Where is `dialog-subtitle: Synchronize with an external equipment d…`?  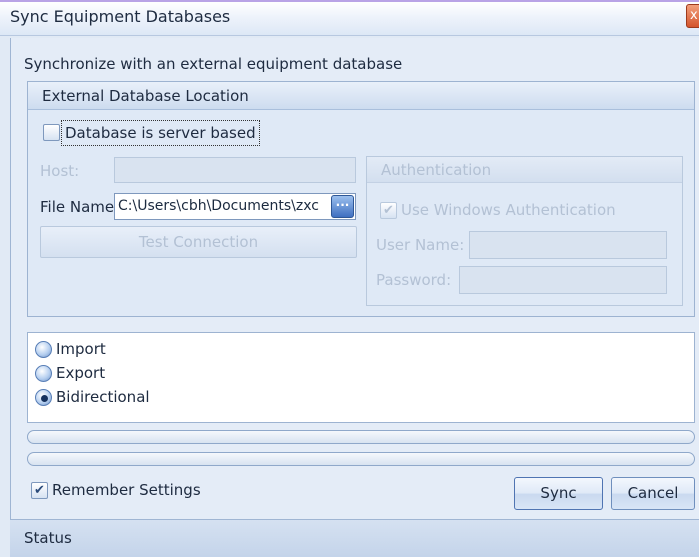 dialog-subtitle: Synchronize with an external equipment d… is located at coordinates (213, 64).